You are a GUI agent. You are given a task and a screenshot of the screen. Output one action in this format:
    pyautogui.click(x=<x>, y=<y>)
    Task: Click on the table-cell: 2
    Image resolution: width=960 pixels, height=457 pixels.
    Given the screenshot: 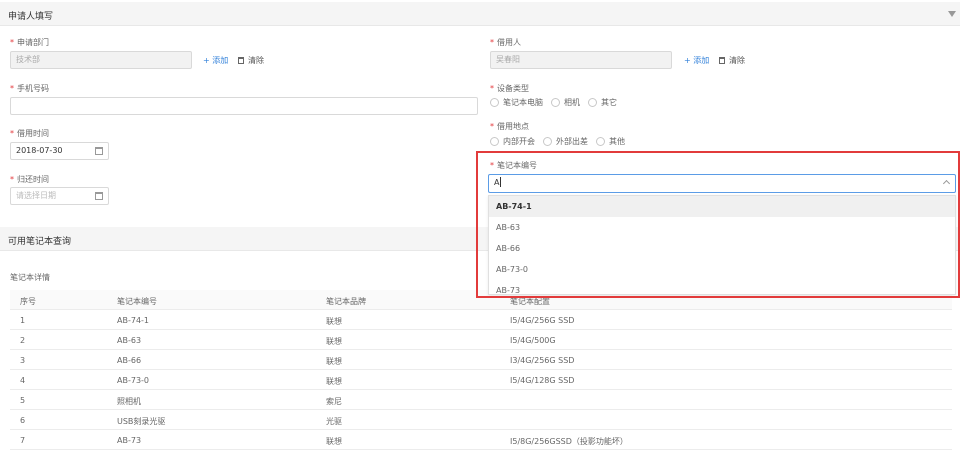 What is the action you would take?
    pyautogui.click(x=23, y=340)
    